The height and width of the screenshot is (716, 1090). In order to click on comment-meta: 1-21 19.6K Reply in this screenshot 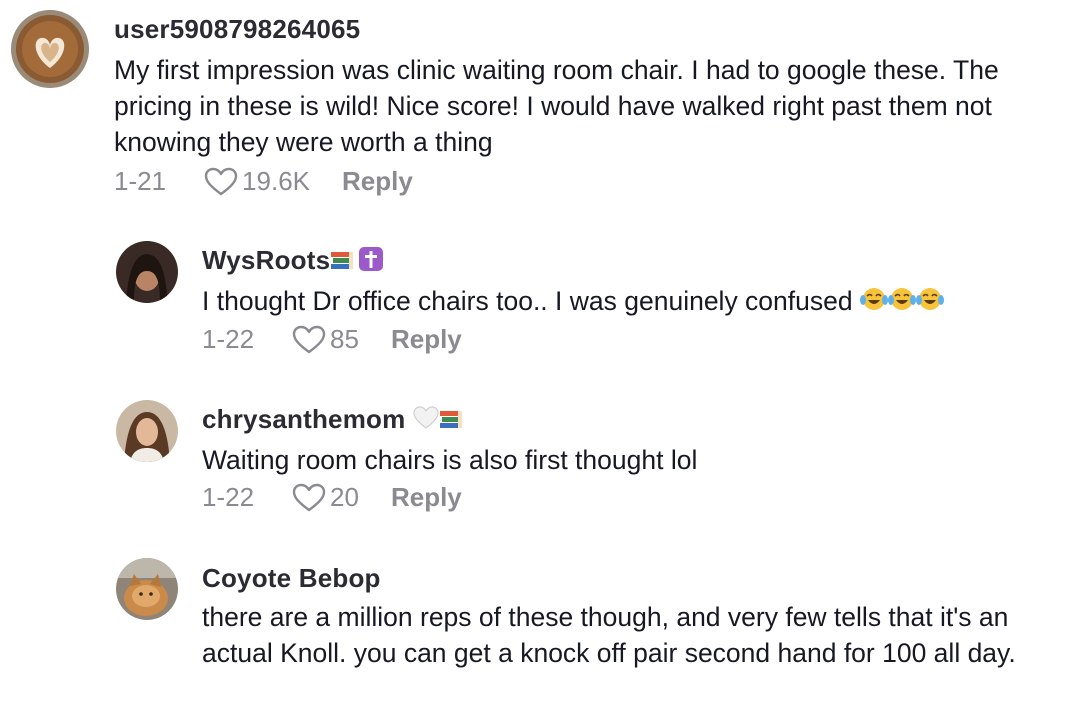, I will do `click(263, 181)`.